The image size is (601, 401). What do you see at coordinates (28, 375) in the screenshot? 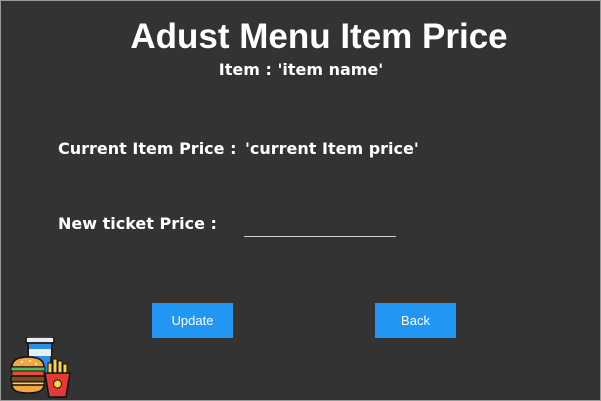
I see `burger-icon` at bounding box center [28, 375].